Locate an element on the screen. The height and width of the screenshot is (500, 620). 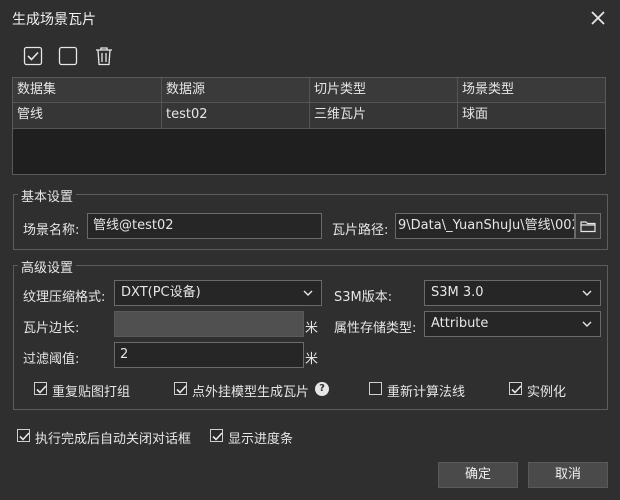
table-cell: test02 is located at coordinates (236, 115).